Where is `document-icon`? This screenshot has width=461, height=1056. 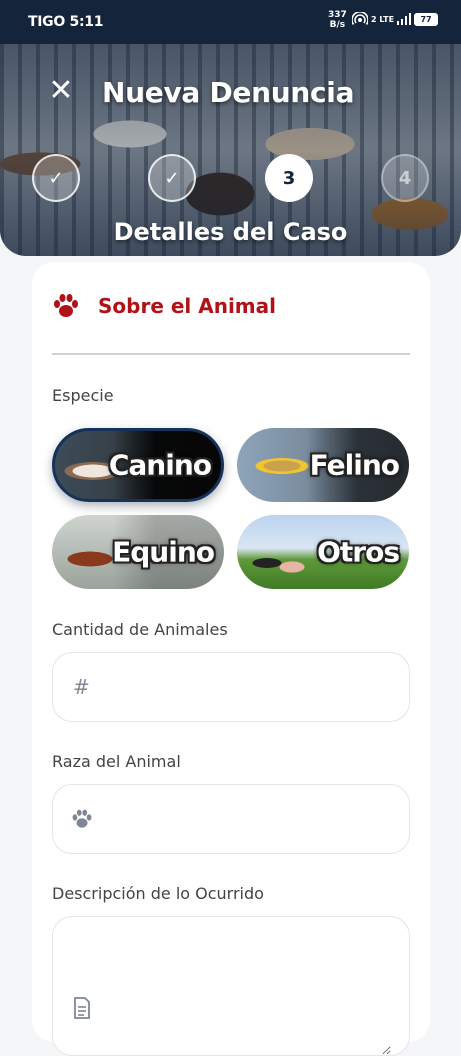
document-icon is located at coordinates (82, 1008).